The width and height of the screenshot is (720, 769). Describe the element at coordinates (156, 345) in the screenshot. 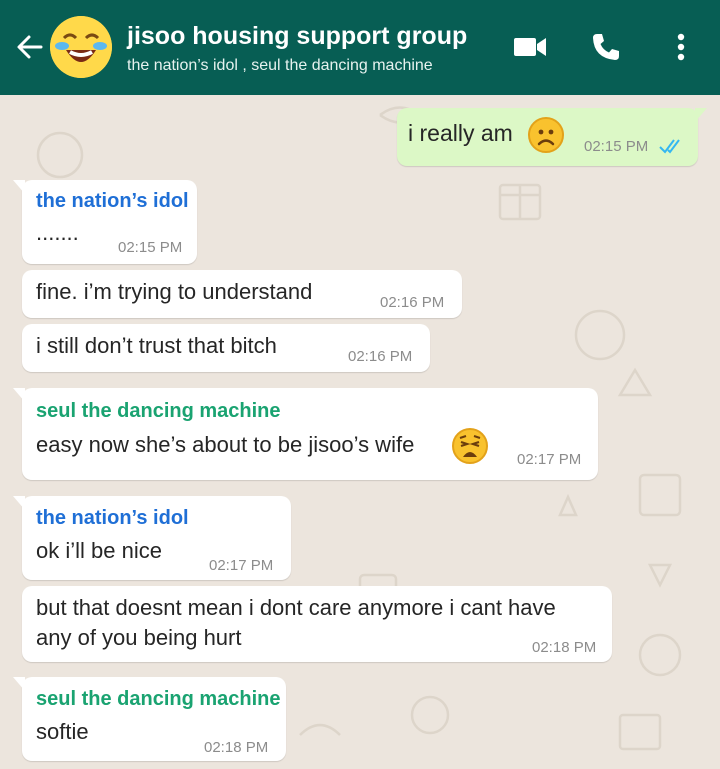

I see `message-text: i still don’t trust that bitch` at that location.